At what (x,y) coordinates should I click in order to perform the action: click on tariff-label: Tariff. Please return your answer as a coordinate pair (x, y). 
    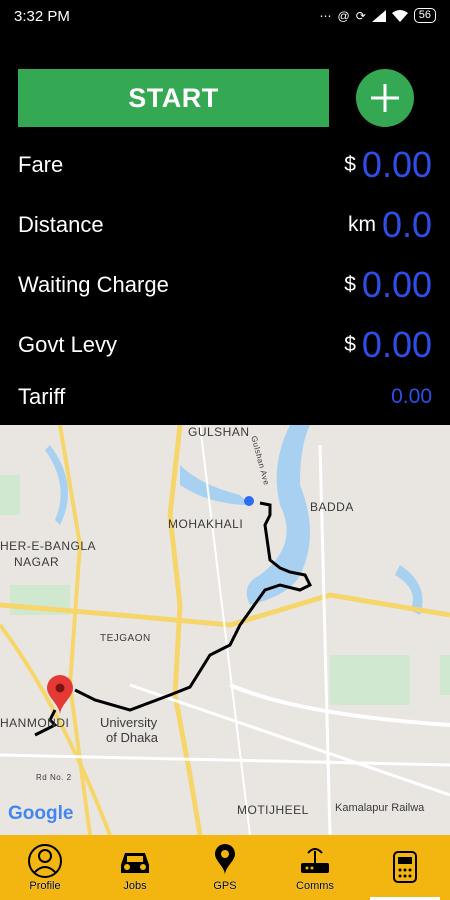
    Looking at the image, I should click on (42, 396).